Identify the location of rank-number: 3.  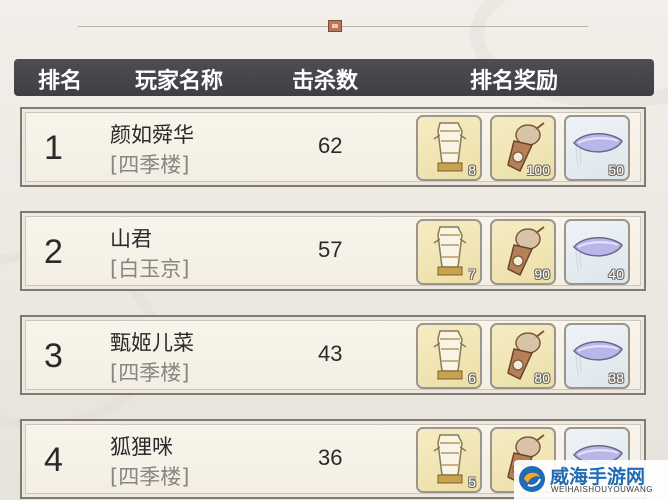
(53, 356).